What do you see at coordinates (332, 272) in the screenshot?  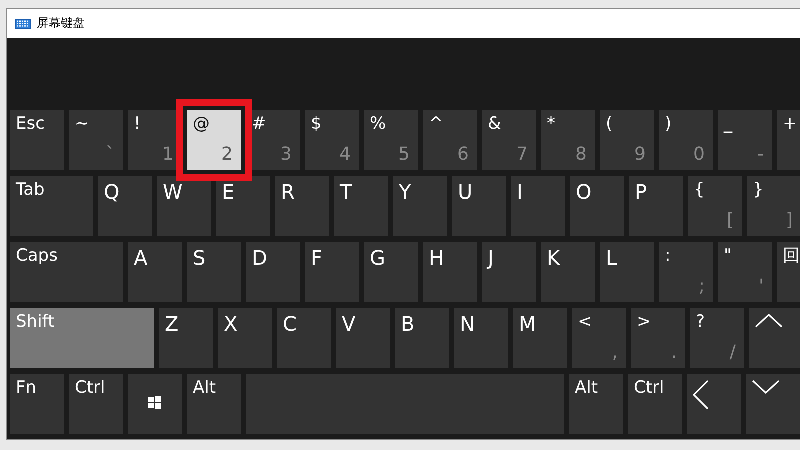 I see `keyboard-key: F` at bounding box center [332, 272].